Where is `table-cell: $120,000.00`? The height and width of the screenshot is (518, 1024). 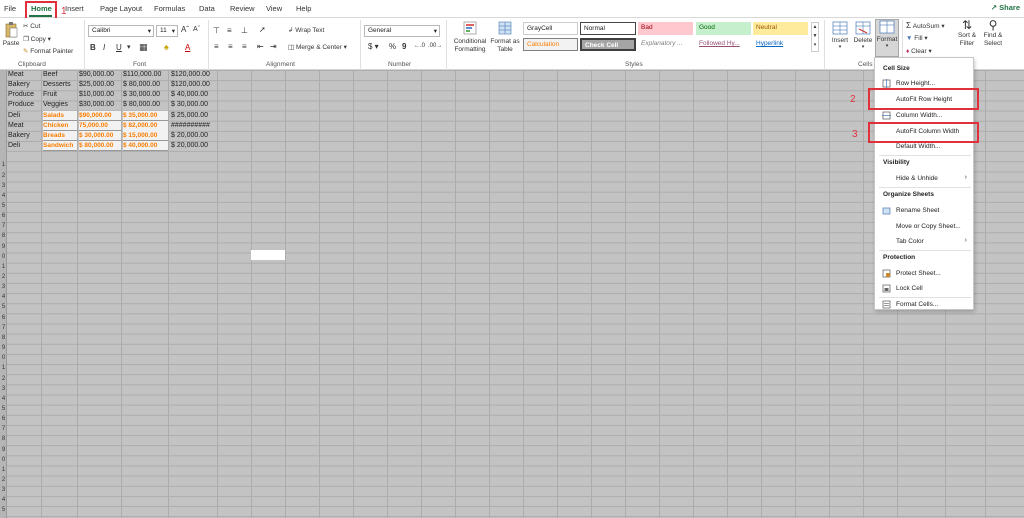
table-cell: $120,000.00 is located at coordinates (193, 75).